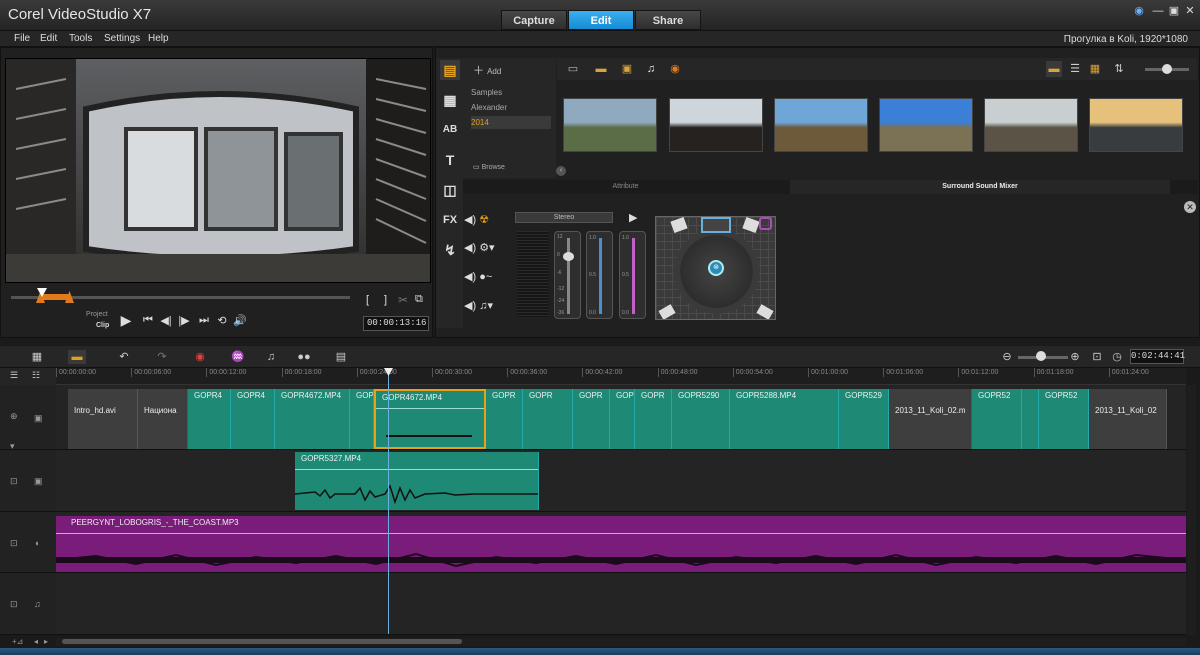  I want to click on scroll-left-icon: ◂, so click(36, 641).